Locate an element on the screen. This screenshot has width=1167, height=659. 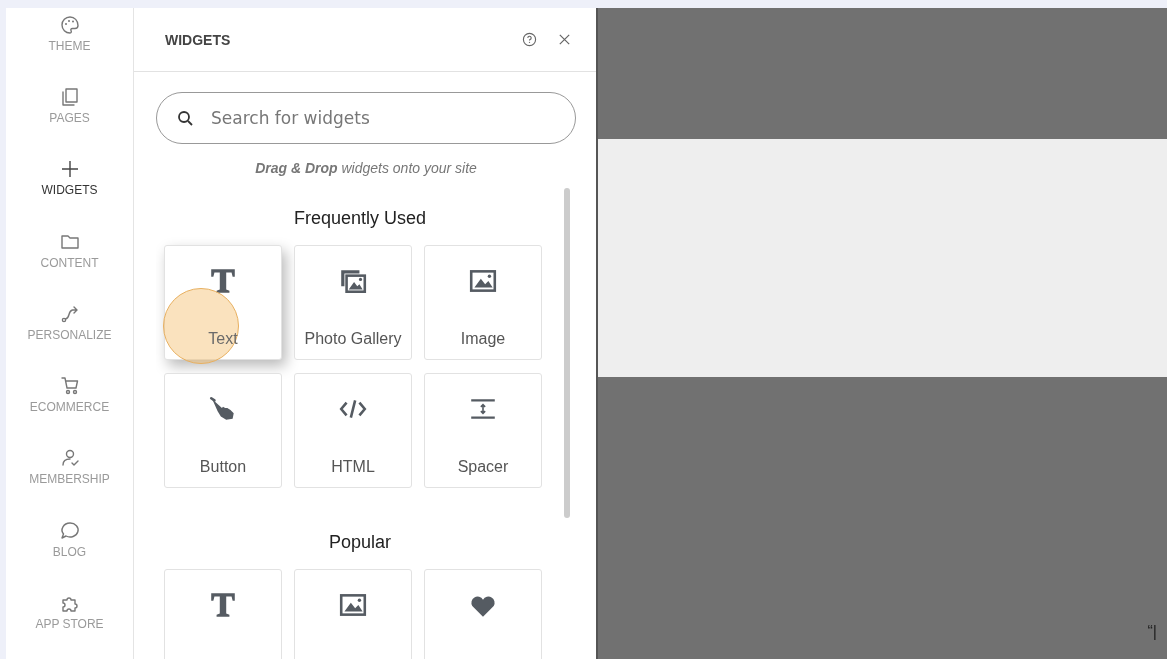
section-title: Popular is located at coordinates (359, 542).